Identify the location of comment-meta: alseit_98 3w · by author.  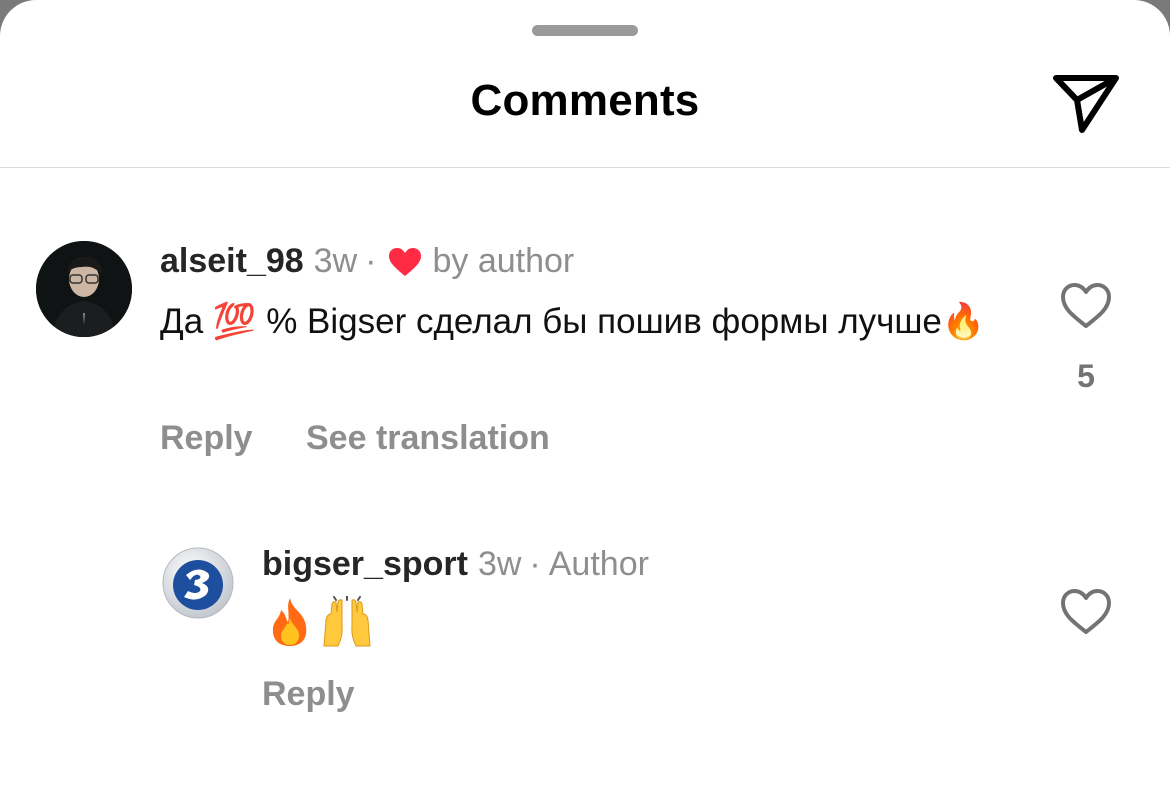
(367, 261).